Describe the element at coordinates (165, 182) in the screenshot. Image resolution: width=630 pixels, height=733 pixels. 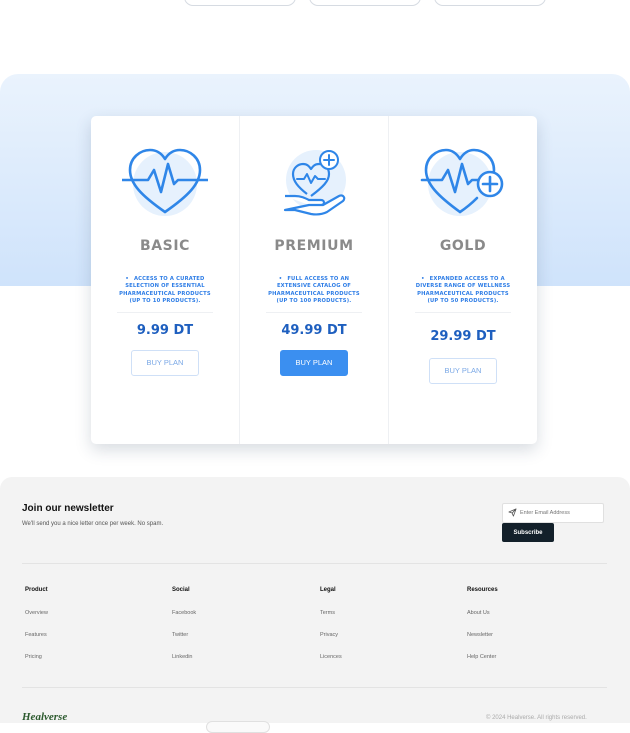
I see `heart-pulse-icon` at that location.